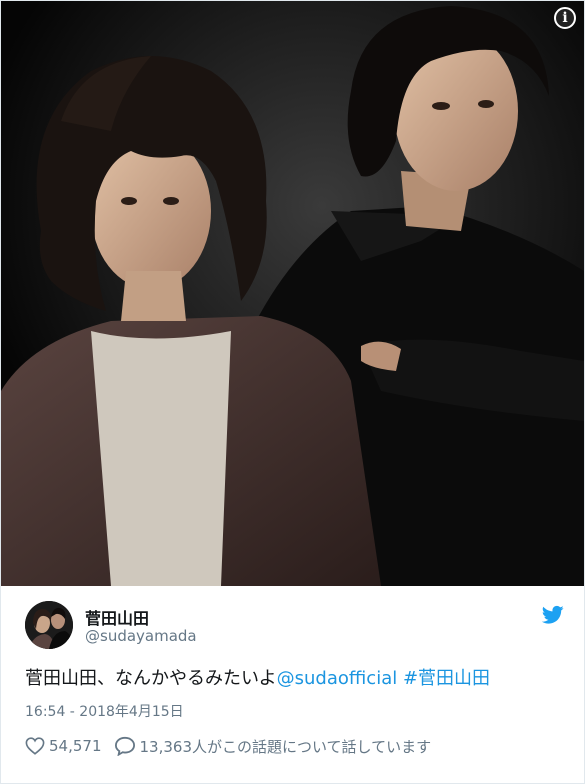 The height and width of the screenshot is (784, 585). I want to click on tweet-timestamp: 16:54 - 2018年4月15日, so click(104, 711).